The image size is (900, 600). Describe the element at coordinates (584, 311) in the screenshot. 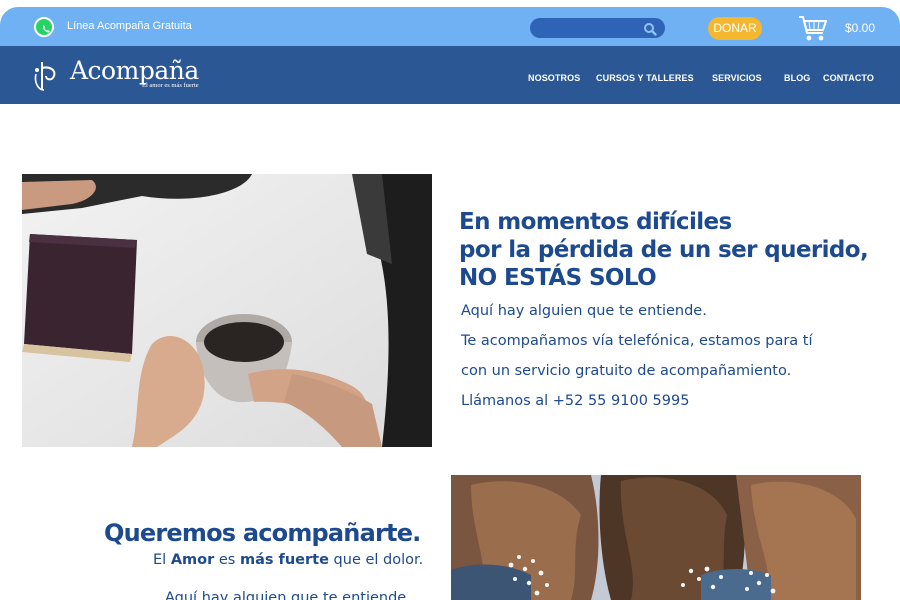

I see `hero-body-line: Aquí hay alguien que te entiende.` at that location.